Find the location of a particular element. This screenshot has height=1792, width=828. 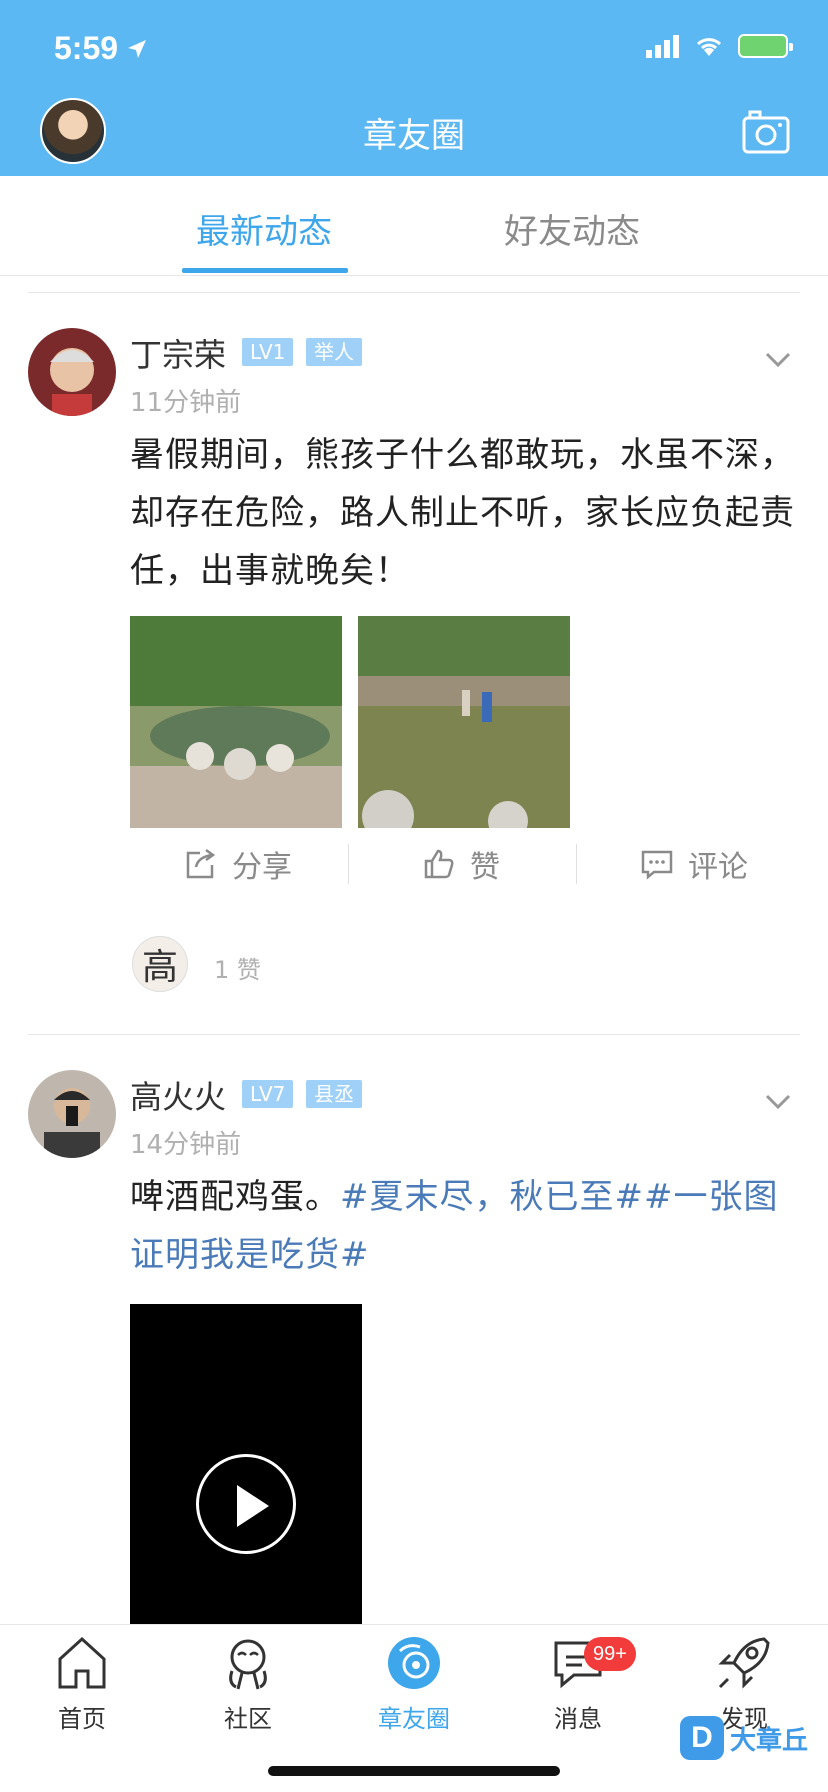

share-button: 分享 is located at coordinates (238, 864).